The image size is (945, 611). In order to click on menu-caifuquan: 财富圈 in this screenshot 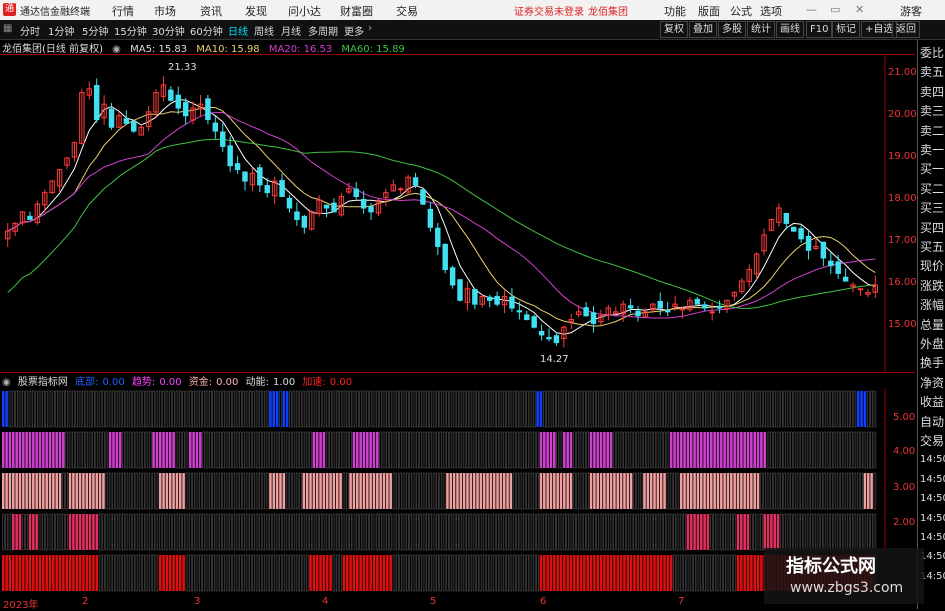, I will do `click(356, 11)`.